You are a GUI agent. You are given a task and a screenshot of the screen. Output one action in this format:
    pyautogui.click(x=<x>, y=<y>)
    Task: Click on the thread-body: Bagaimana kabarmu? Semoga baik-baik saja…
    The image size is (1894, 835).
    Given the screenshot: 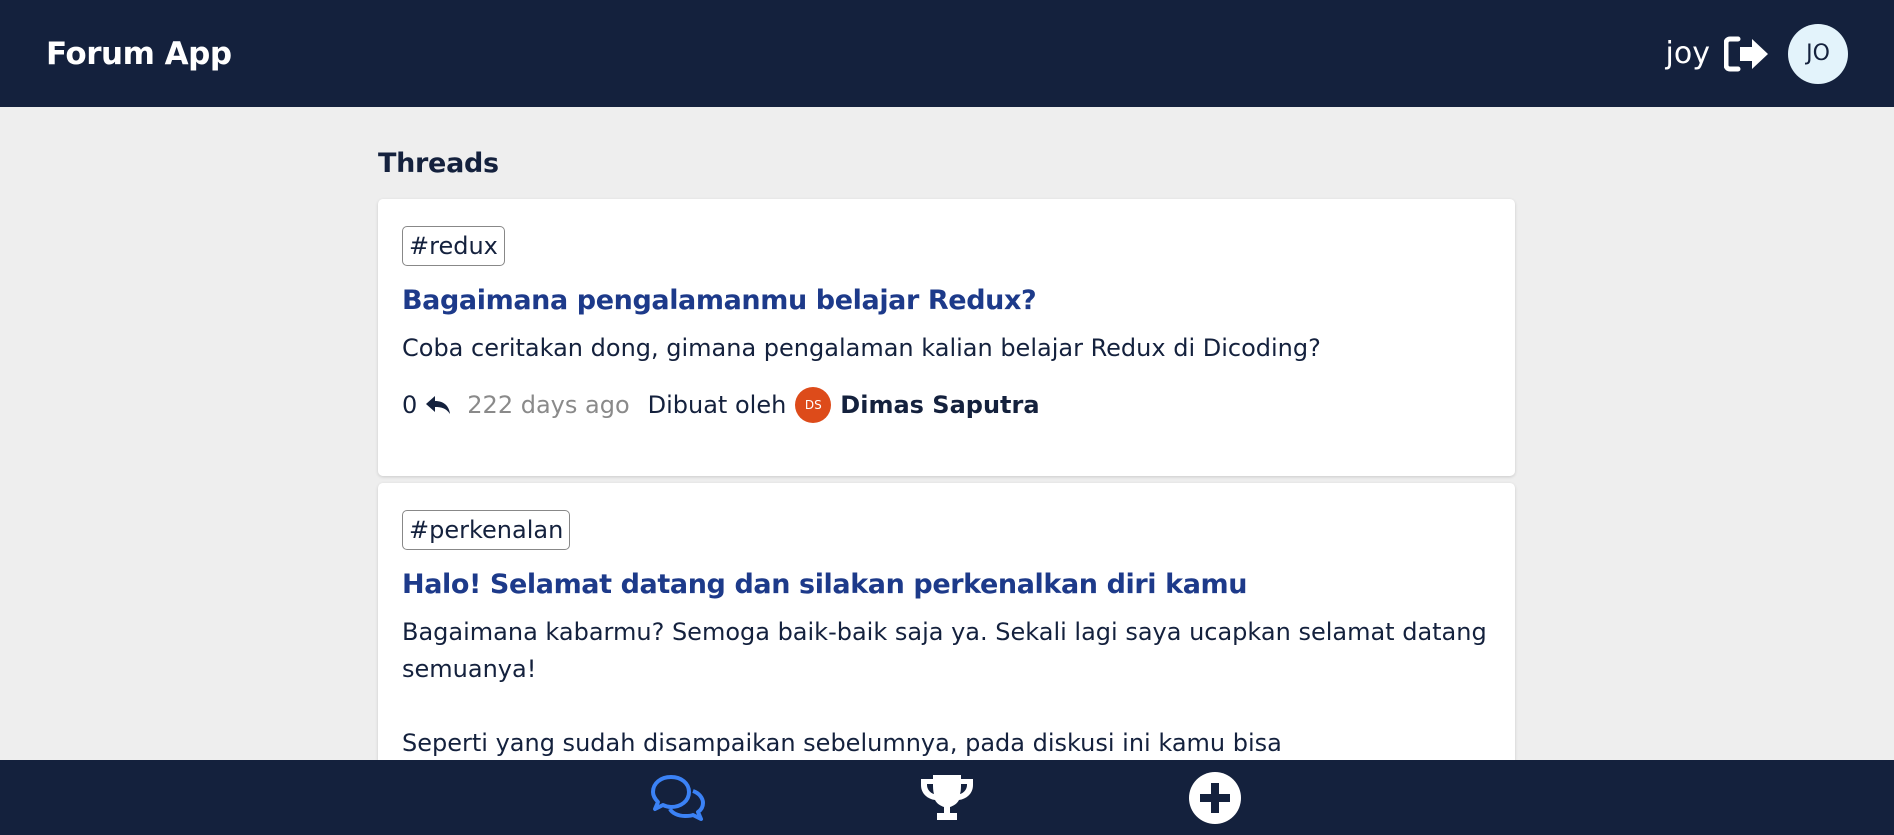 What is the action you would take?
    pyautogui.click(x=944, y=650)
    